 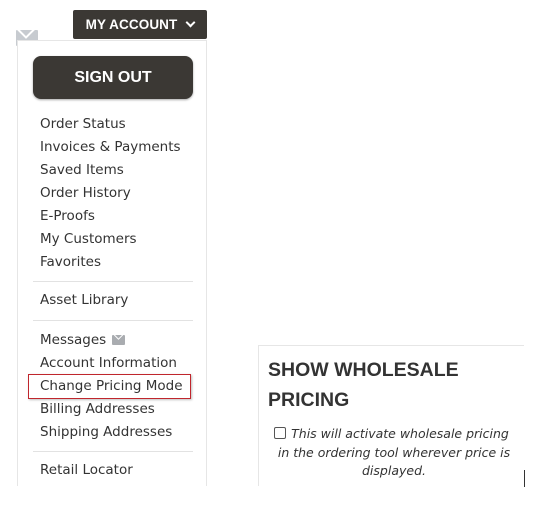 I want to click on menu-item-account-information: Account Information, so click(x=108, y=363).